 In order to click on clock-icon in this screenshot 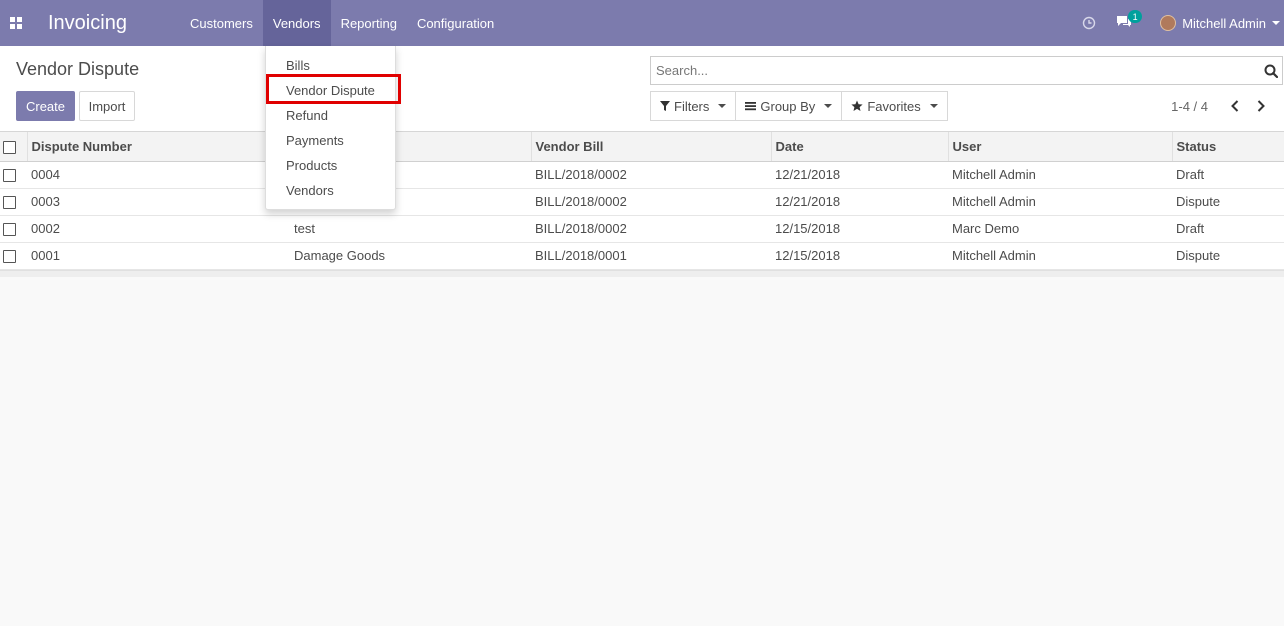, I will do `click(1089, 23)`.